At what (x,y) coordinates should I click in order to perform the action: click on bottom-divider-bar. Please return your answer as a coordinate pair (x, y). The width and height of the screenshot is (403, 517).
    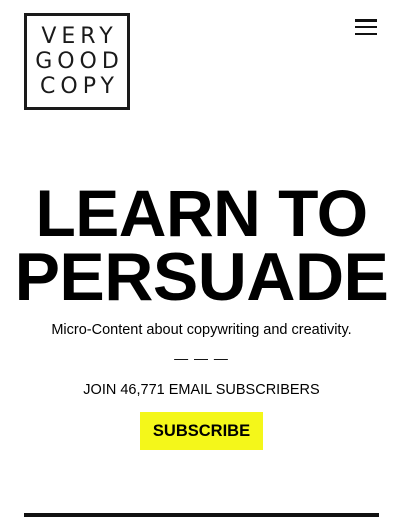
    Looking at the image, I should click on (201, 515).